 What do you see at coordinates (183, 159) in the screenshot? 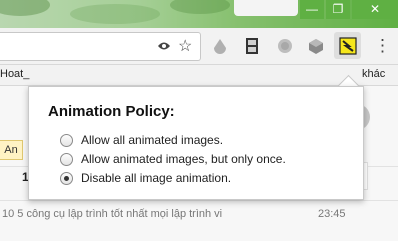
I see `option-label: Allow animated images, but only once.` at bounding box center [183, 159].